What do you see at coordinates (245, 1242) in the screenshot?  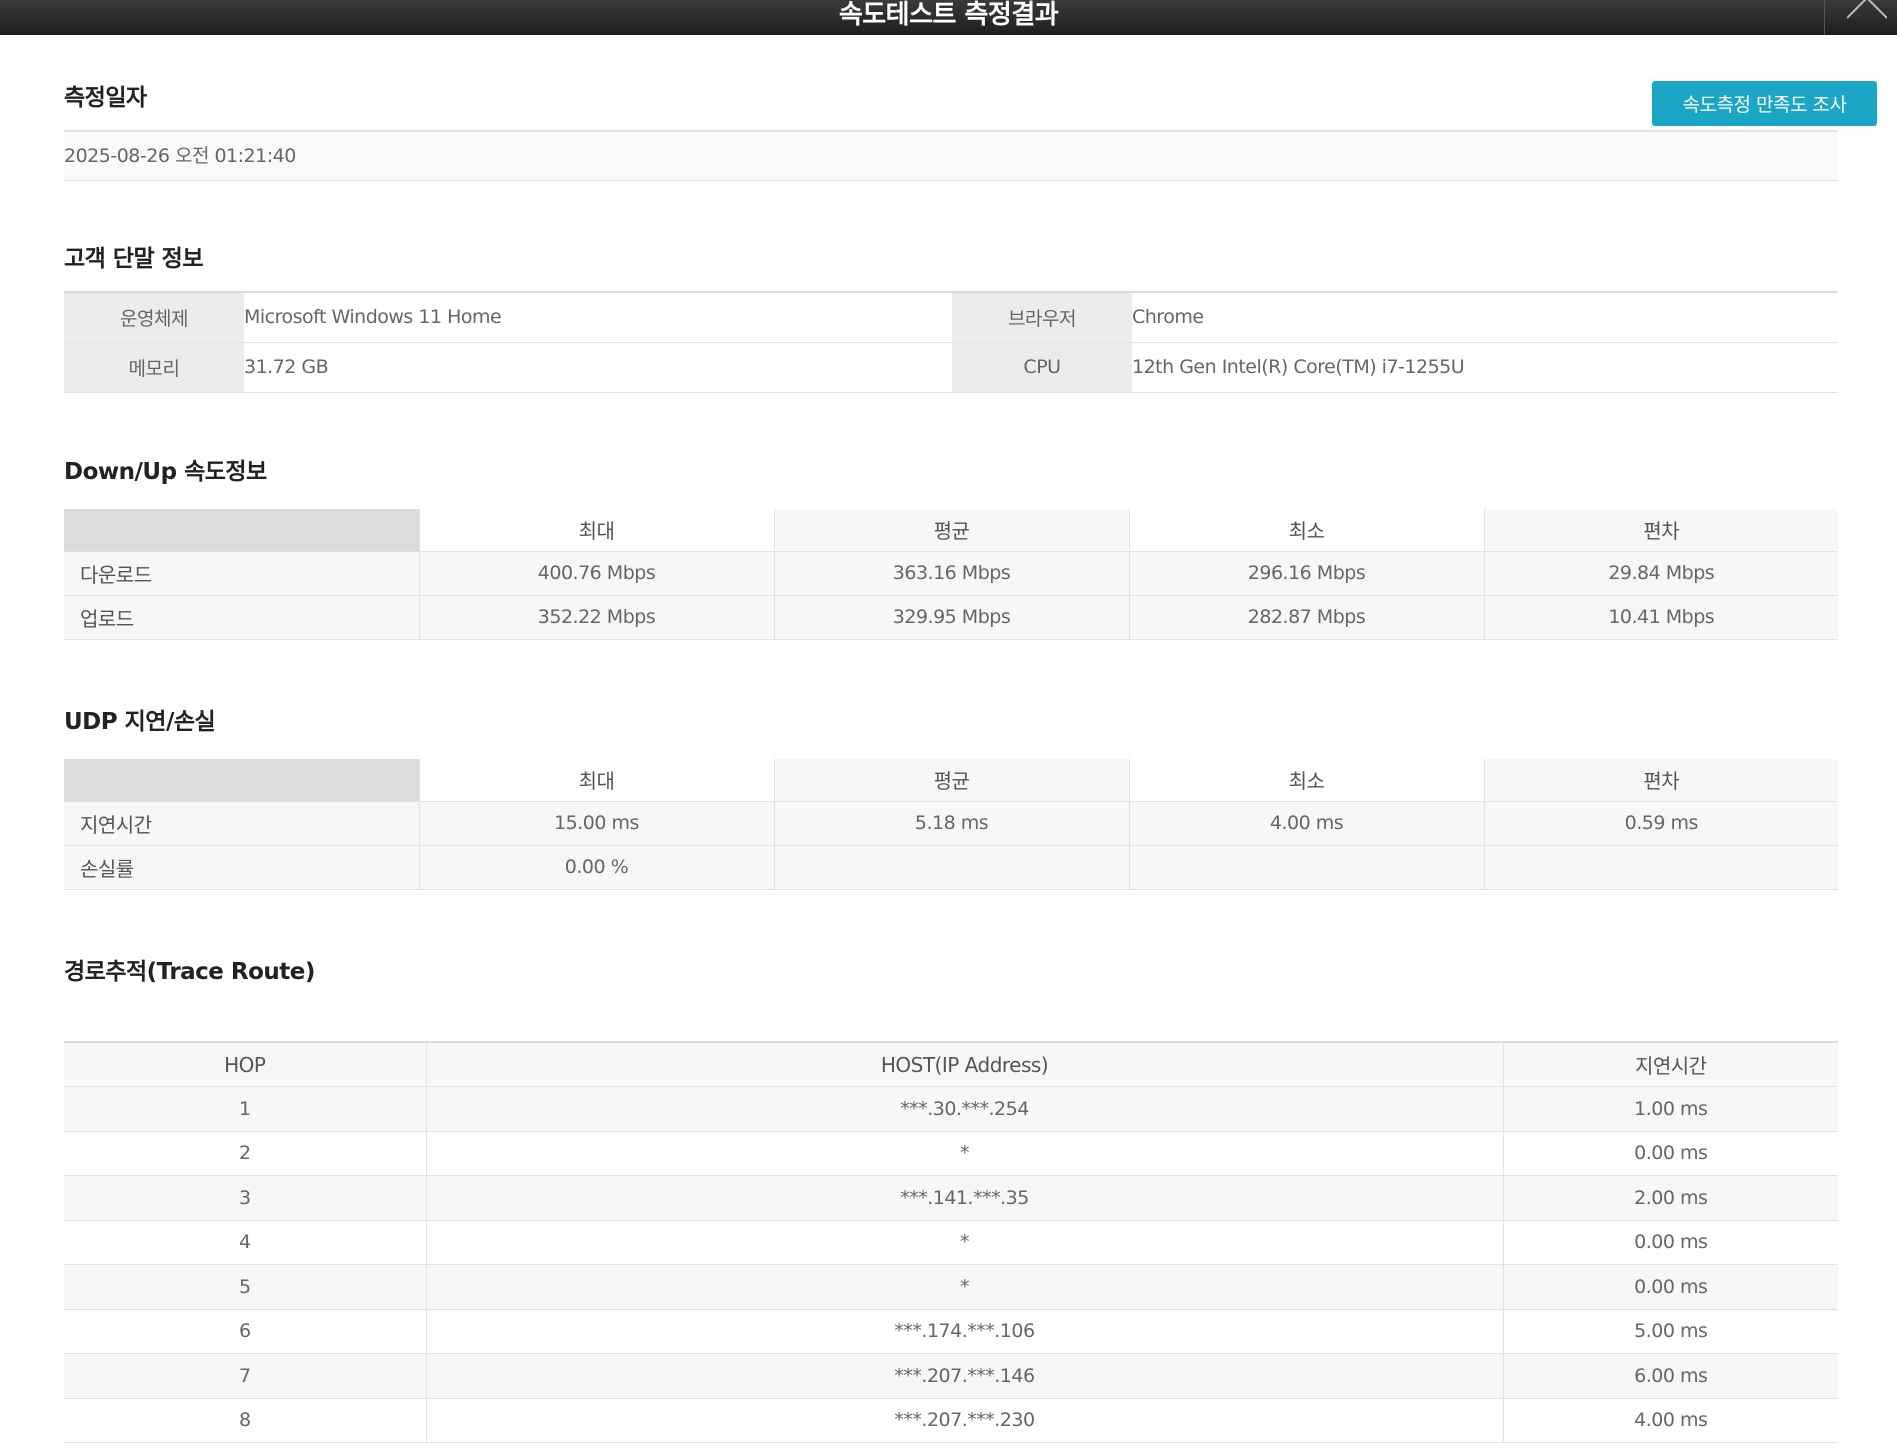 I see `trace-hop-cell: 4` at bounding box center [245, 1242].